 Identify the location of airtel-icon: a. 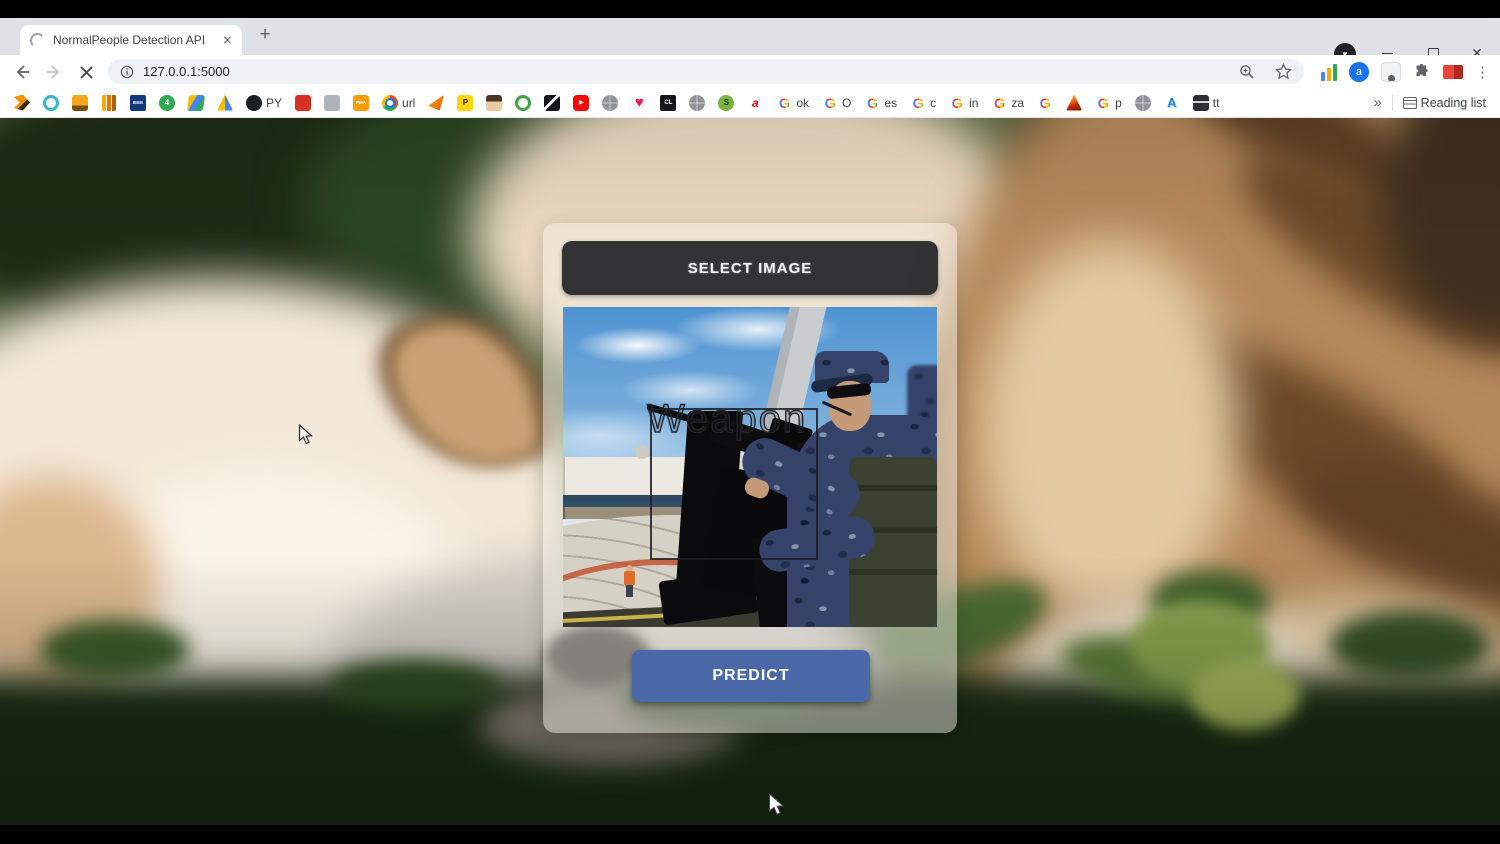
(755, 102).